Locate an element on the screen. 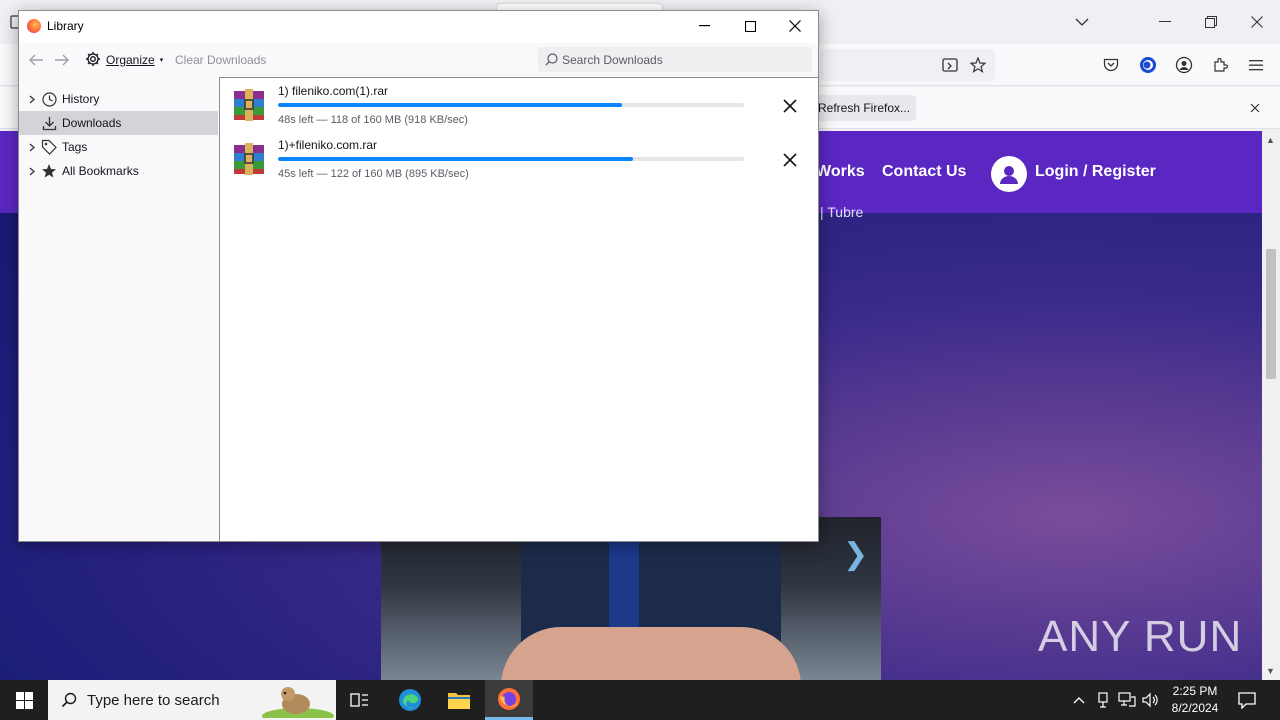 This screenshot has height=720, width=1280. sidebar-item-label: Downloads is located at coordinates (92, 123).